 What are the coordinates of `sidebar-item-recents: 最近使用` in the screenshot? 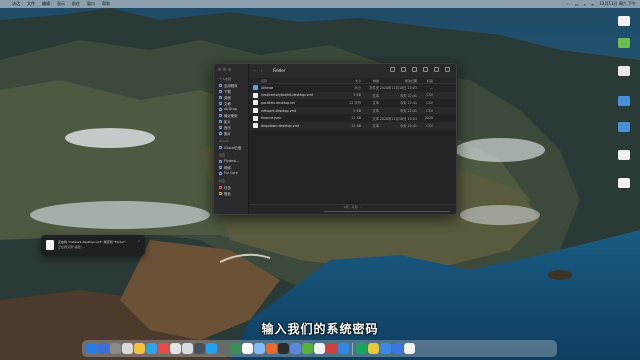 It's located at (228, 115).